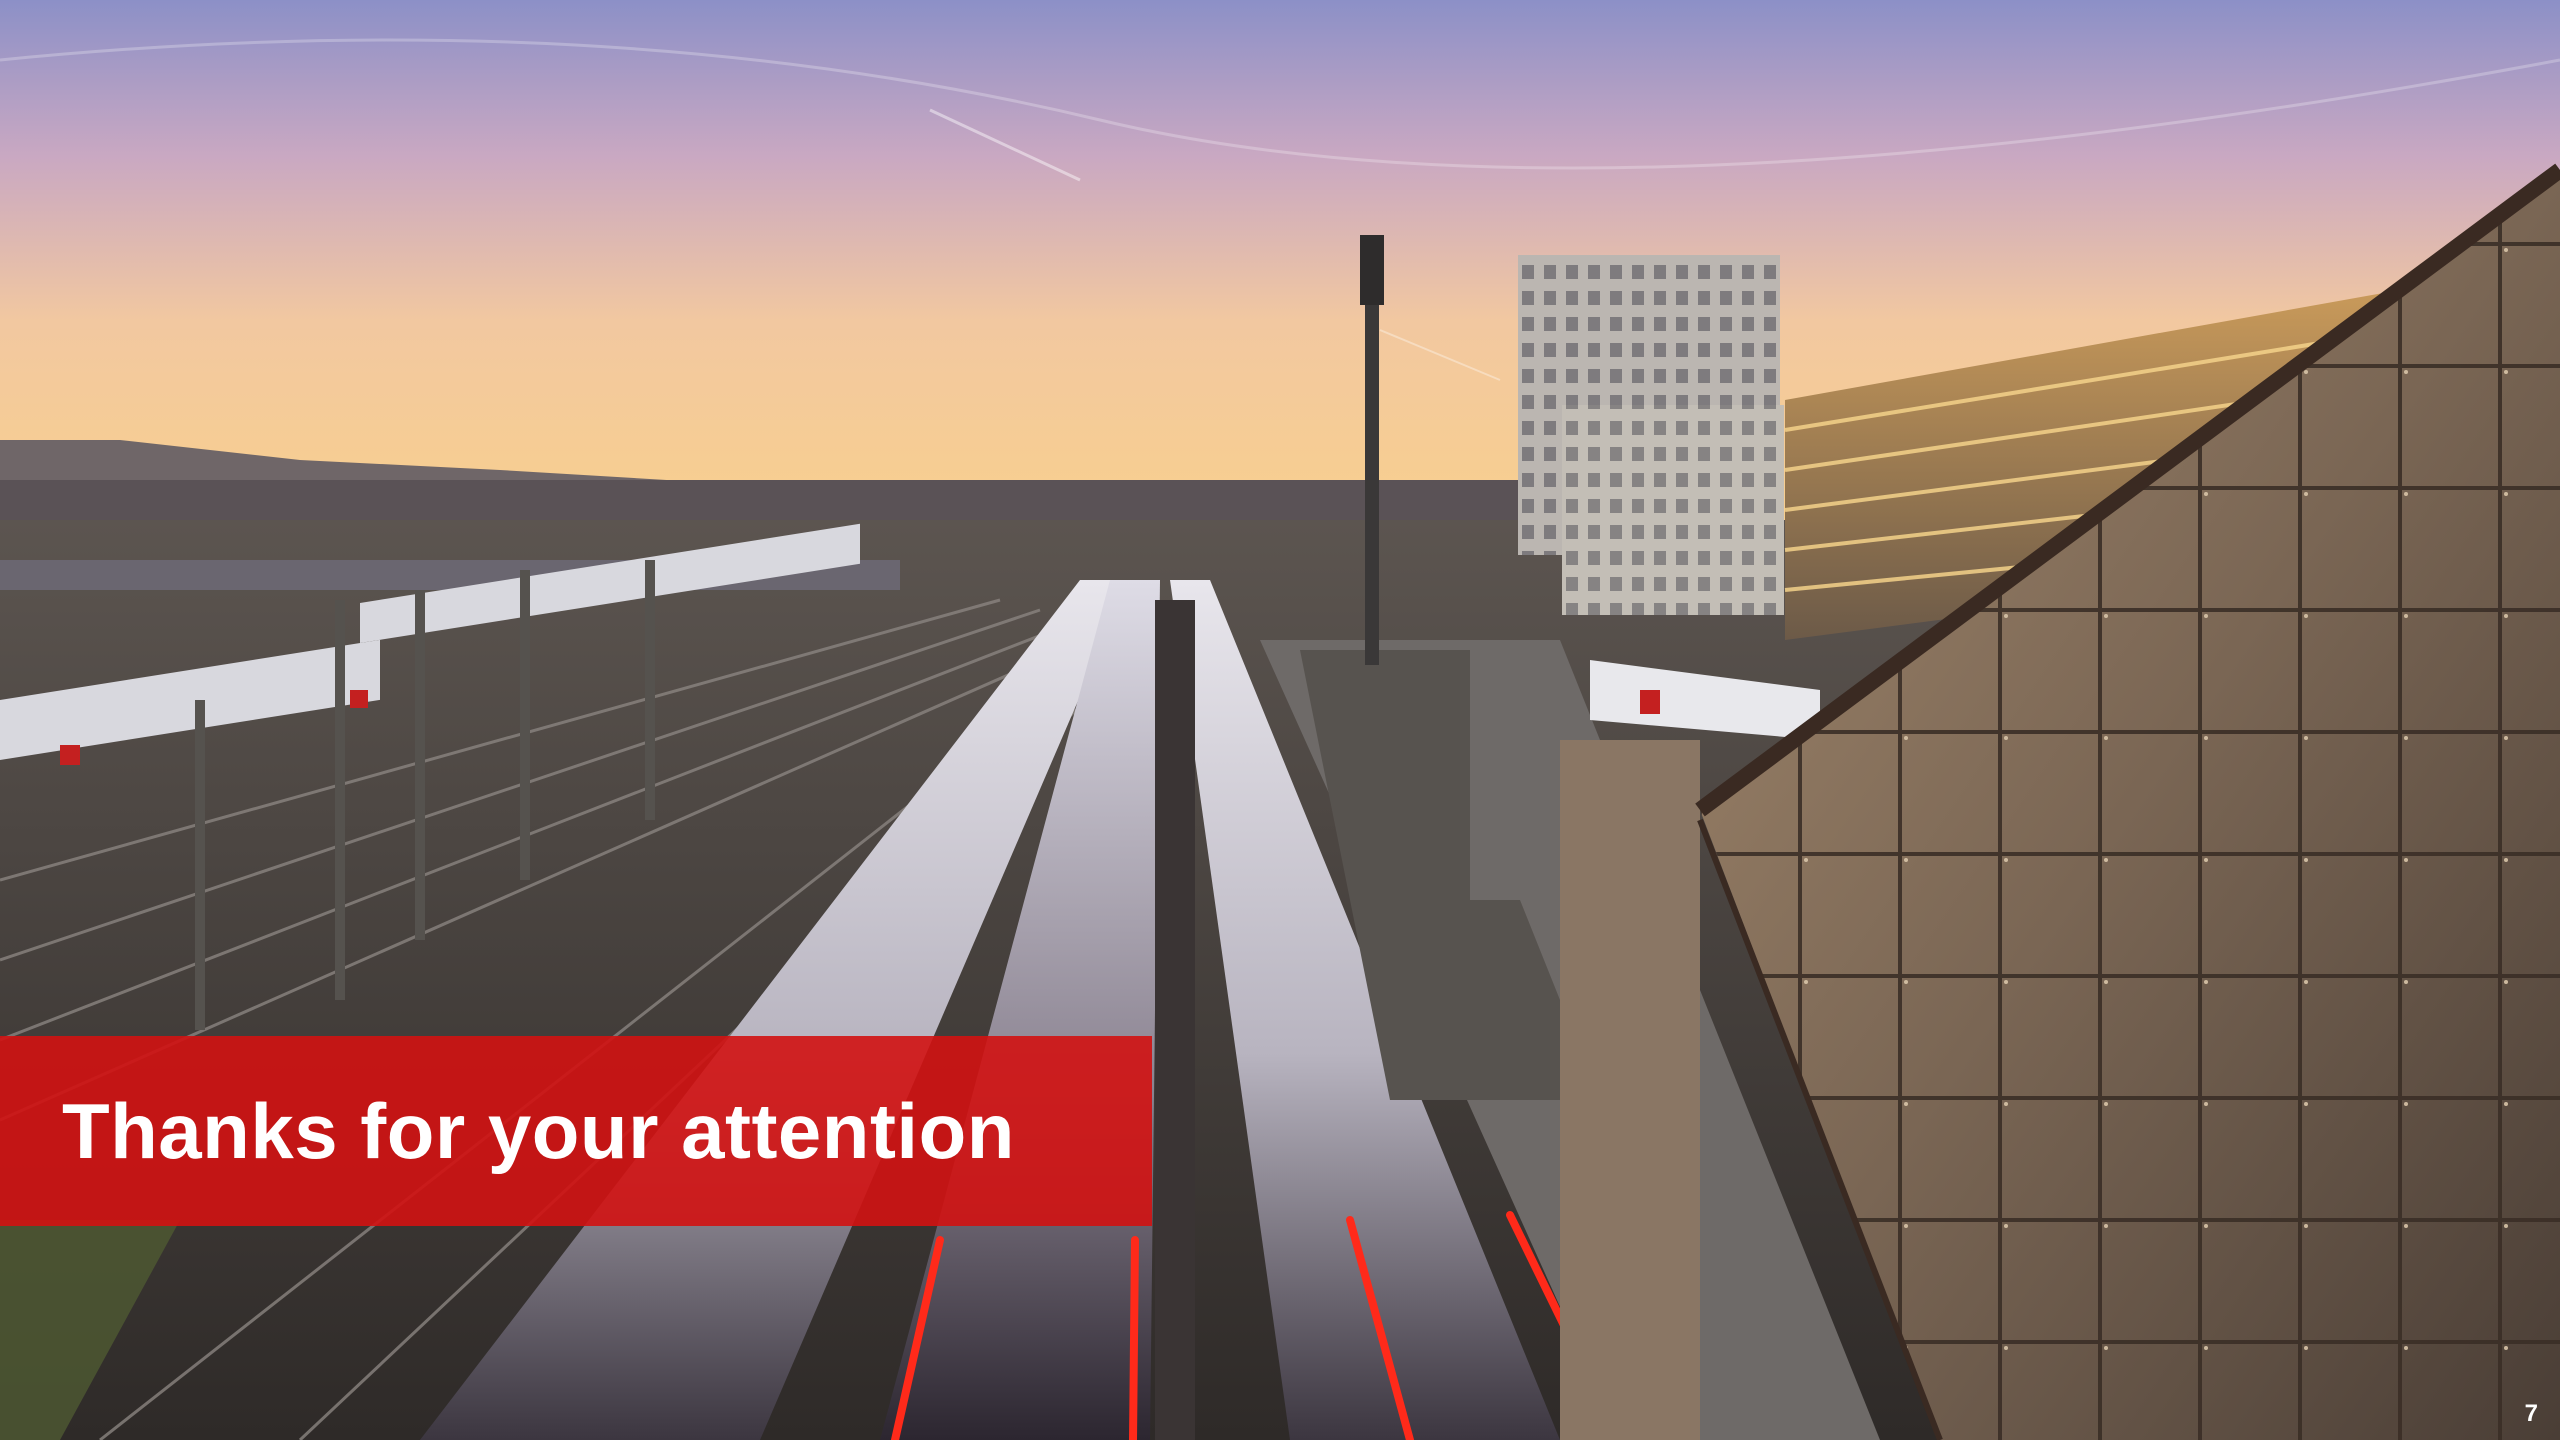  Describe the element at coordinates (2531, 1413) in the screenshot. I see `page-number: 7` at that location.